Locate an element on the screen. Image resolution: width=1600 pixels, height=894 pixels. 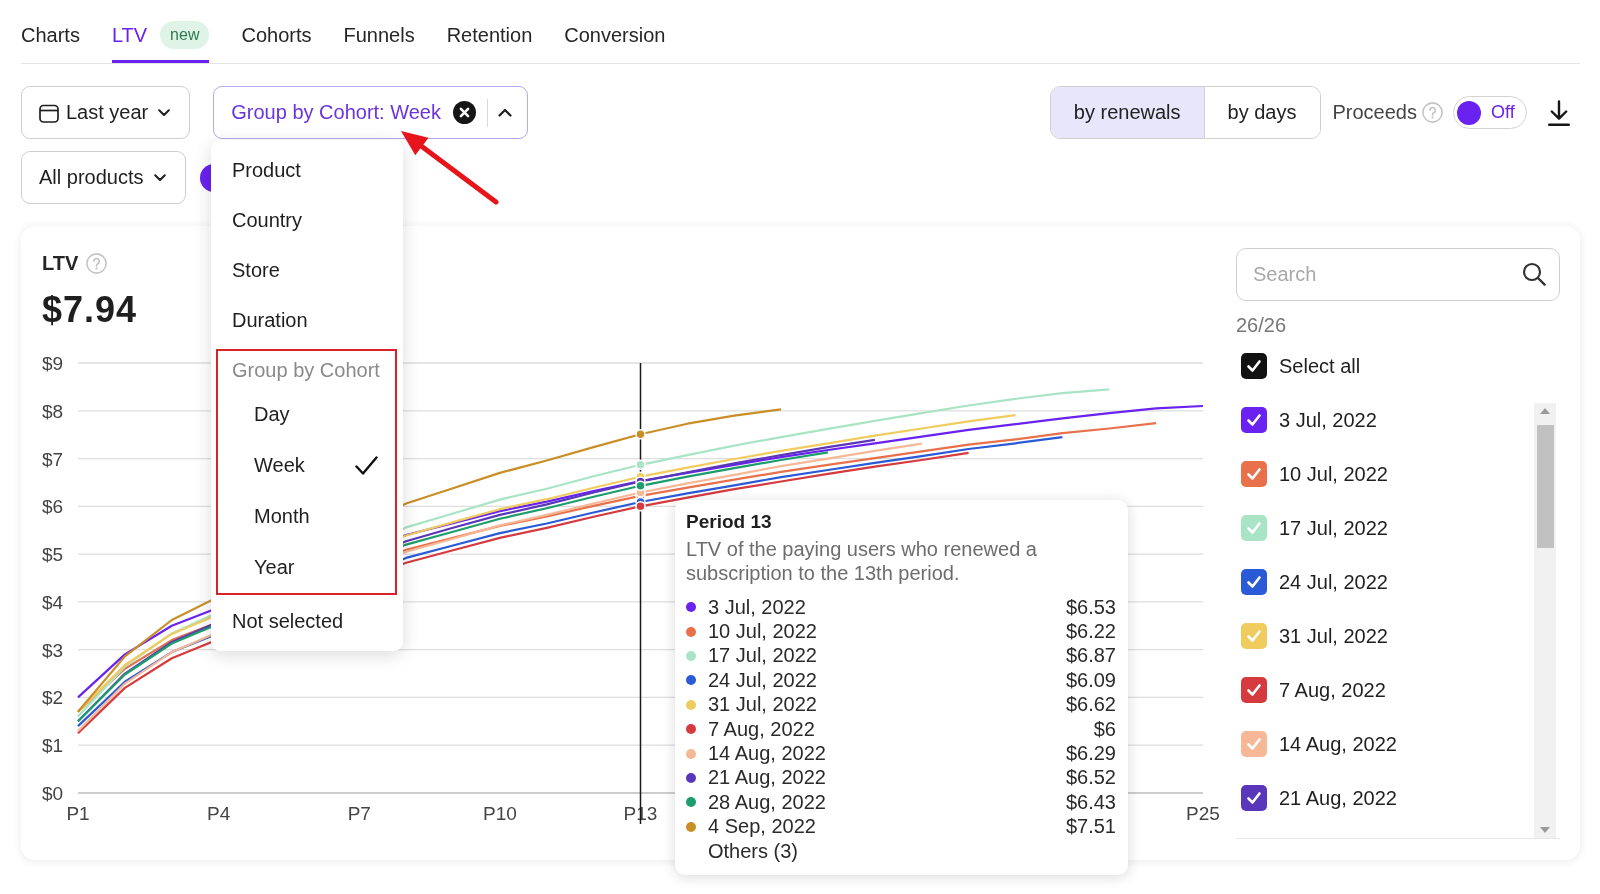
axis-label: P7 is located at coordinates (359, 813).